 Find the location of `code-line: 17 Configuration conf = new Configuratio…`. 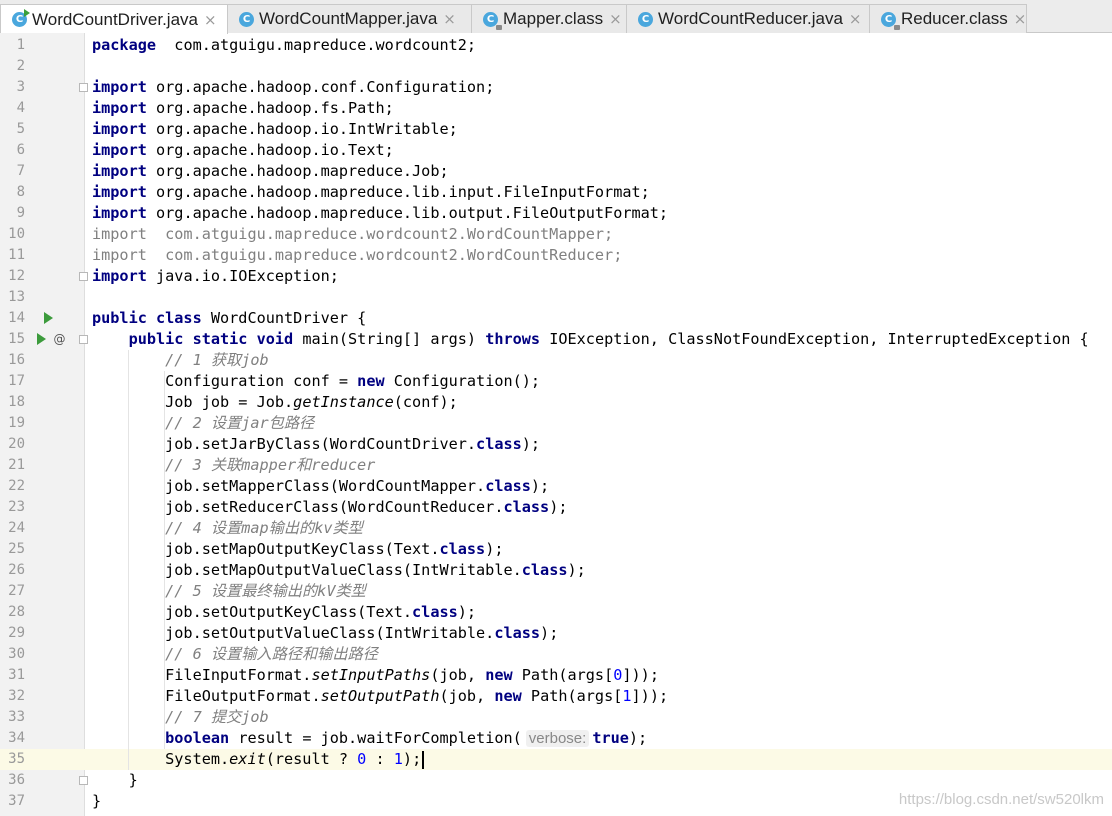

code-line: 17 Configuration conf = new Configuratio… is located at coordinates (556, 381).